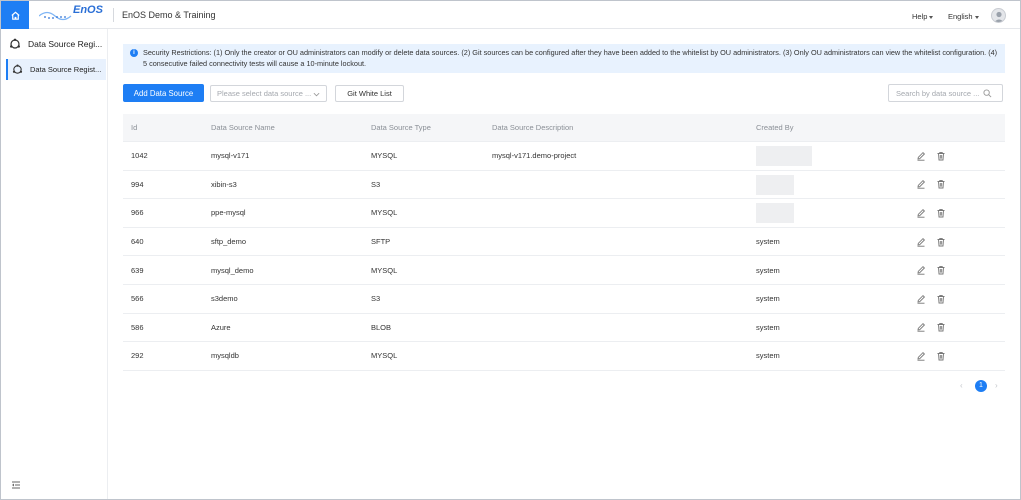 This screenshot has height=500, width=1021. I want to click on chevron-down-icon, so click(316, 94).